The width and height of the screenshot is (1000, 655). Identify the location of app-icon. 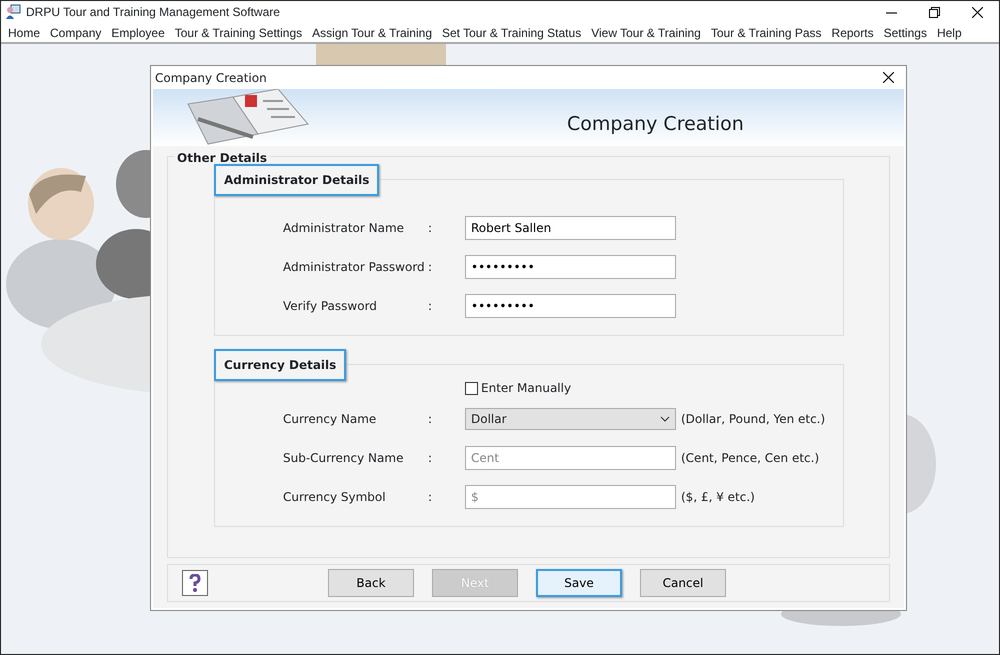
(13, 12).